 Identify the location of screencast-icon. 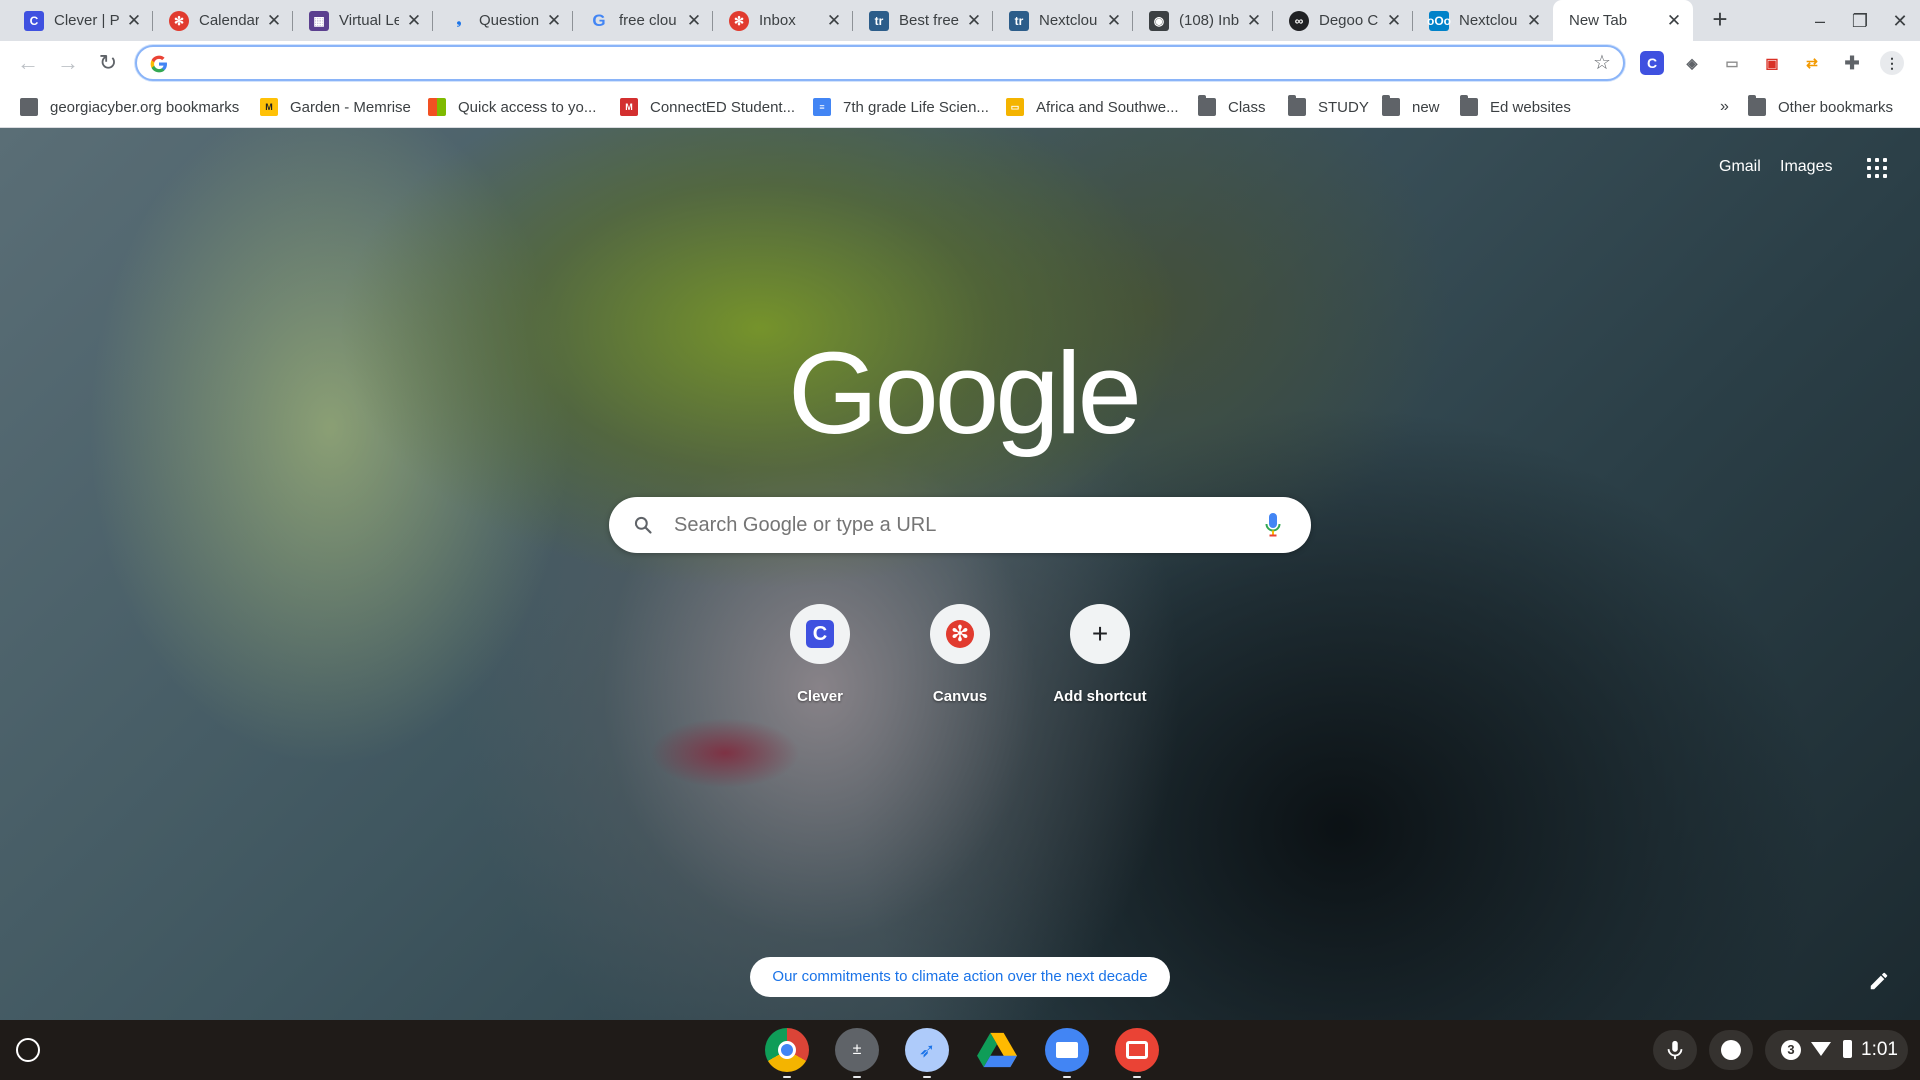
(1137, 1053).